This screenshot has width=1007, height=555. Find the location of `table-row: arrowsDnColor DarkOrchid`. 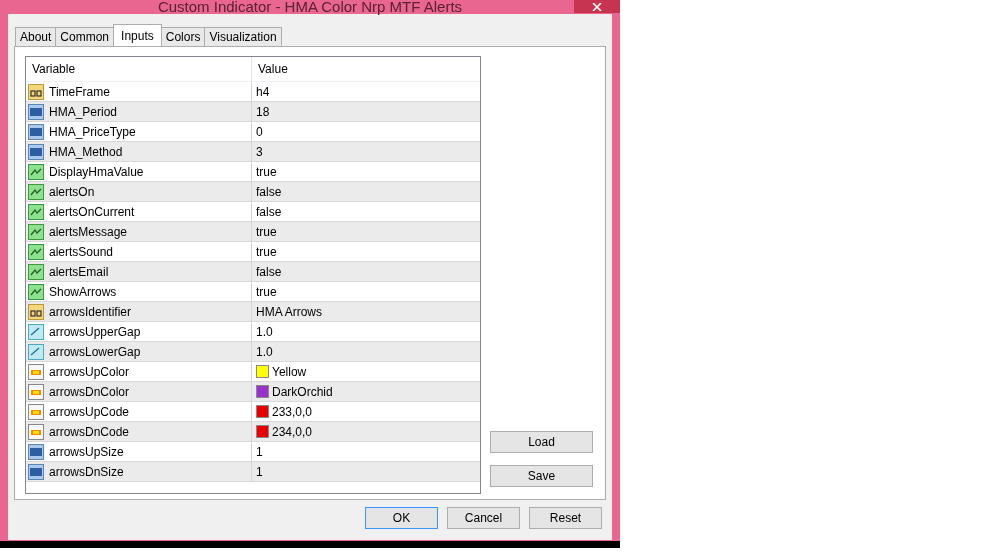

table-row: arrowsDnColor DarkOrchid is located at coordinates (253, 392).